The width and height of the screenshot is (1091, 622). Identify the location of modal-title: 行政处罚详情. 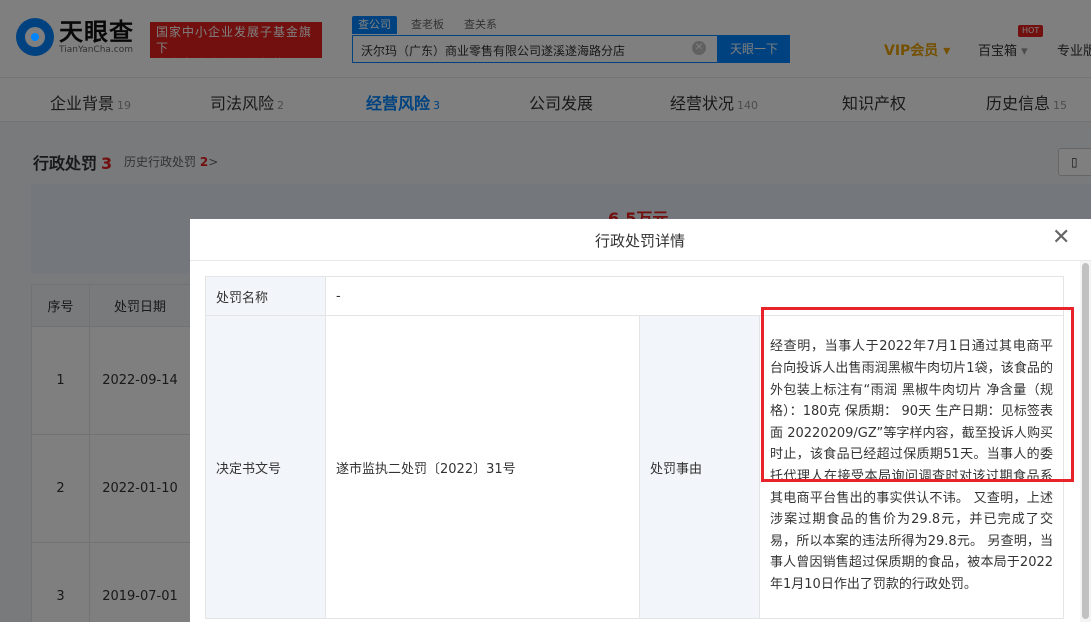
(639, 241).